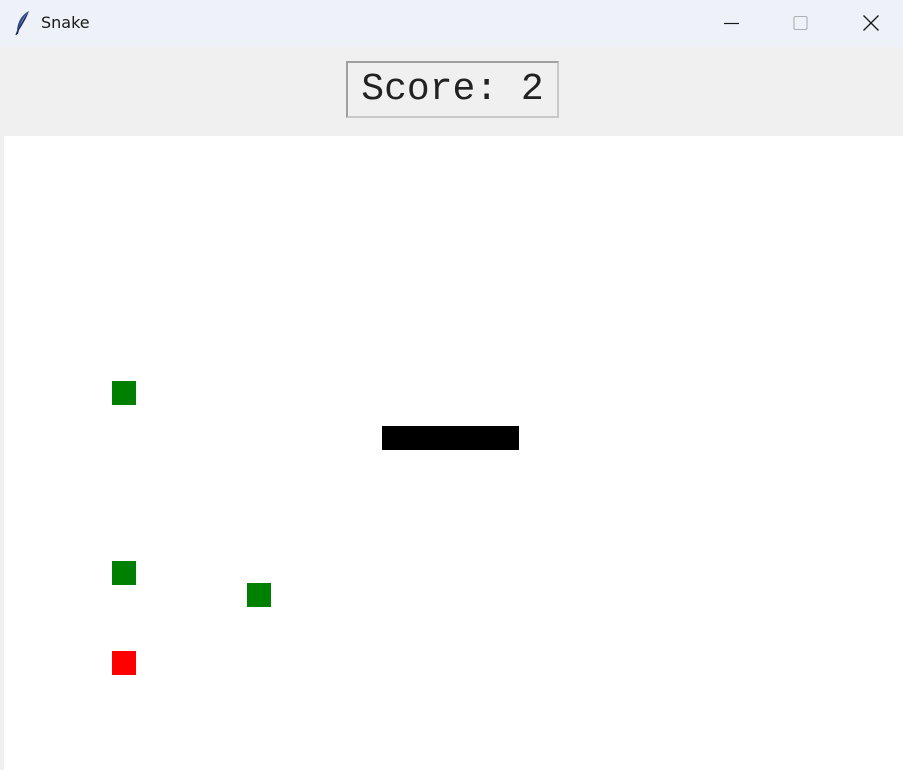 The image size is (903, 770). I want to click on title-bar: Snake, so click(451, 23).